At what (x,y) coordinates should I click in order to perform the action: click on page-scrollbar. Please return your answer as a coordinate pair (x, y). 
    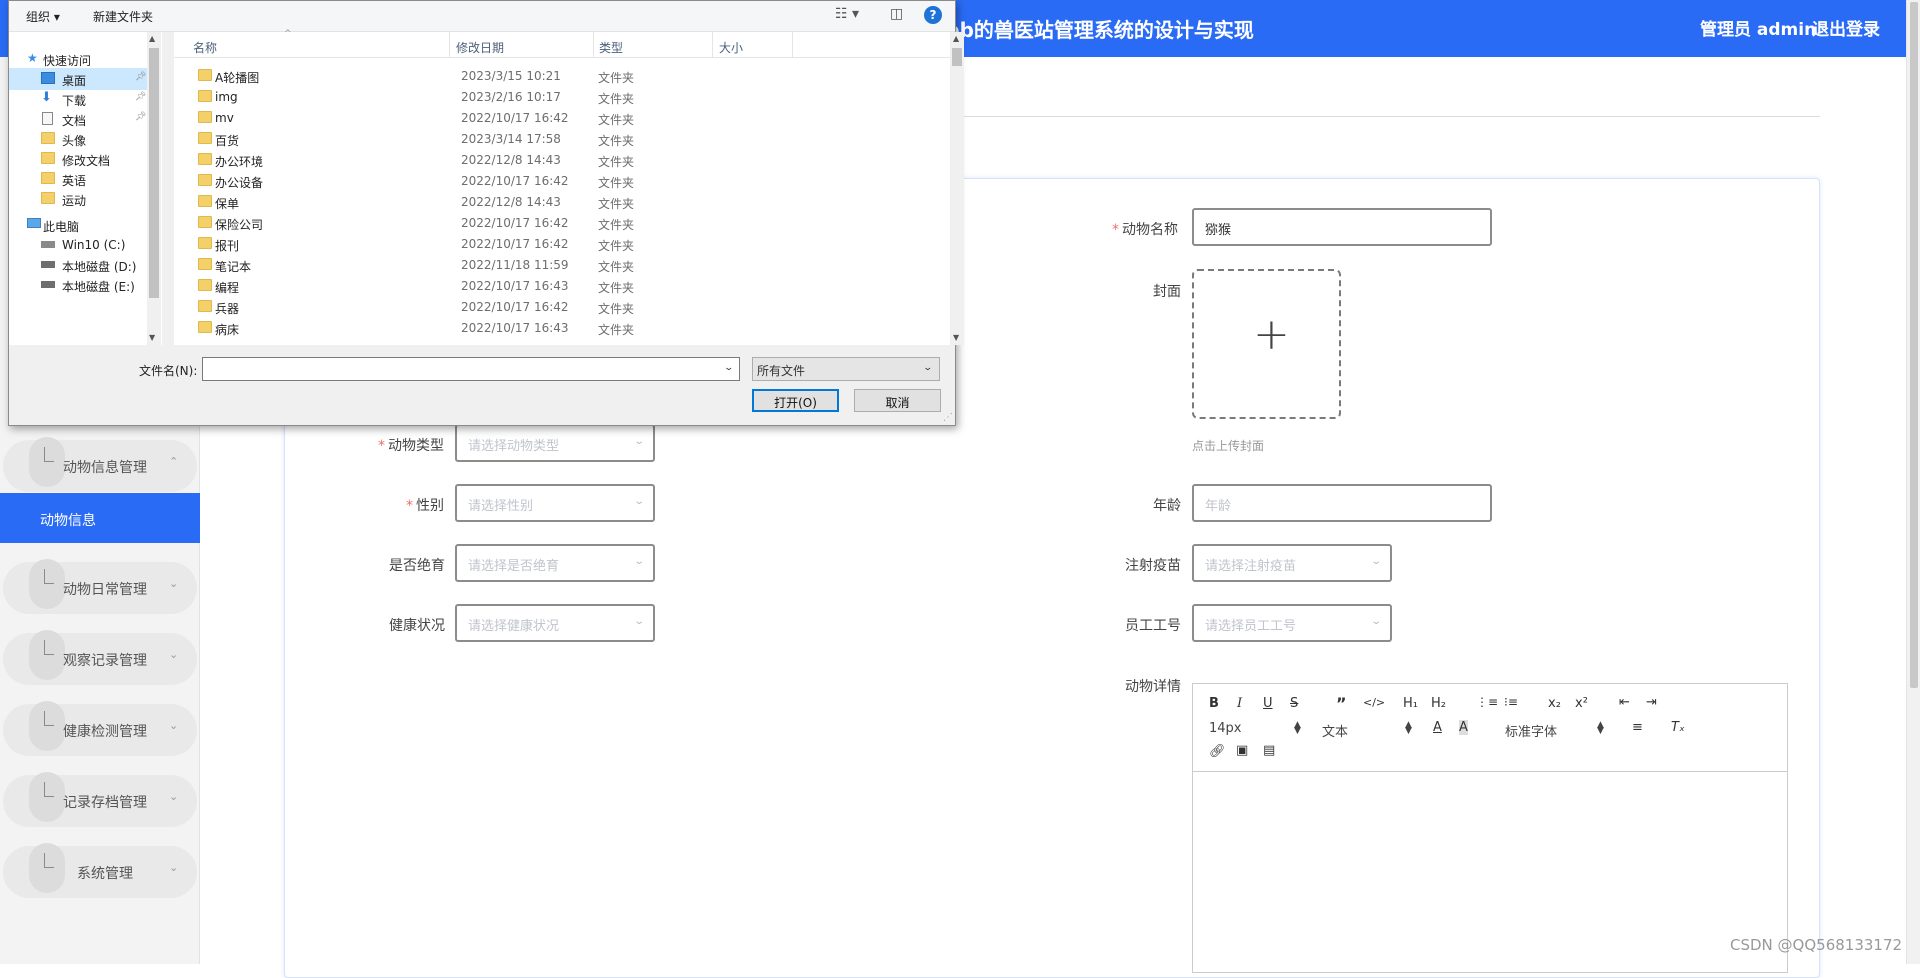
    Looking at the image, I should click on (1913, 482).